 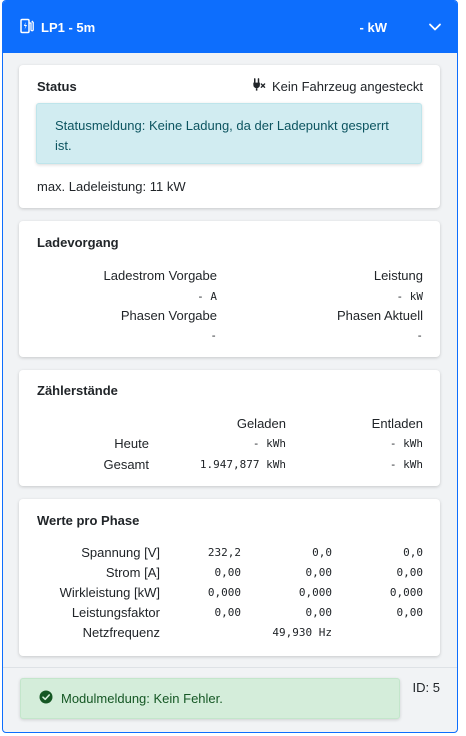 What do you see at coordinates (121, 632) in the screenshot?
I see `frequency-label: Netzfrequenz` at bounding box center [121, 632].